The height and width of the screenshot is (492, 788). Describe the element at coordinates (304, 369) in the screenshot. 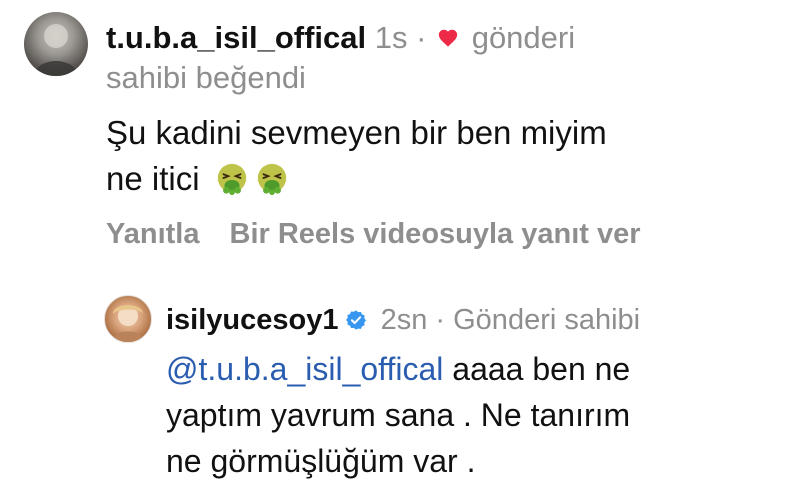

I see `reply-mention-link: @t.u.b.a_isil_offical` at that location.